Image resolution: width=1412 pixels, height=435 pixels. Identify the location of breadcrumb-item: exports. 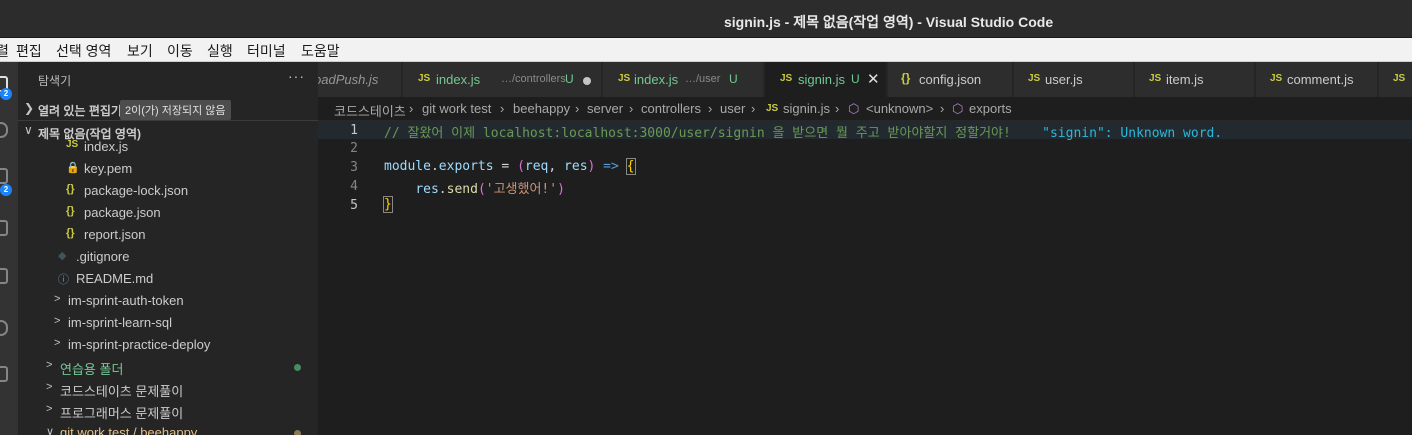
(990, 108).